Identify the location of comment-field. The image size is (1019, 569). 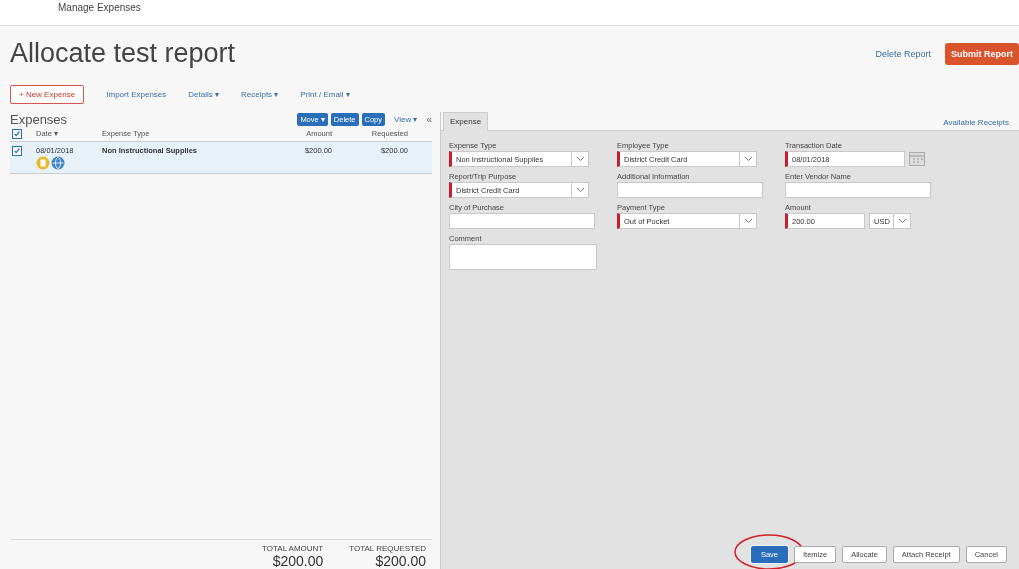
(523, 257).